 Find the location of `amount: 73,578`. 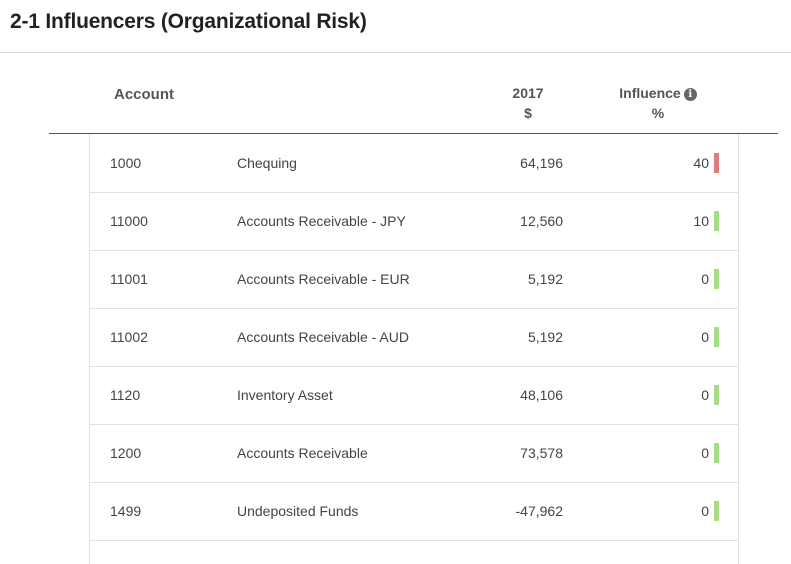

amount: 73,578 is located at coordinates (541, 453).